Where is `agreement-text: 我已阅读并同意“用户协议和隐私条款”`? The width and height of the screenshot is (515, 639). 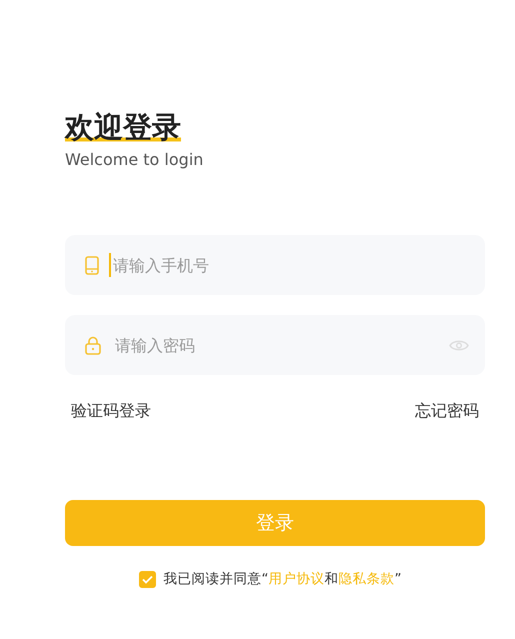
agreement-text: 我已阅读并同意“用户协议和隐私条款” is located at coordinates (283, 579).